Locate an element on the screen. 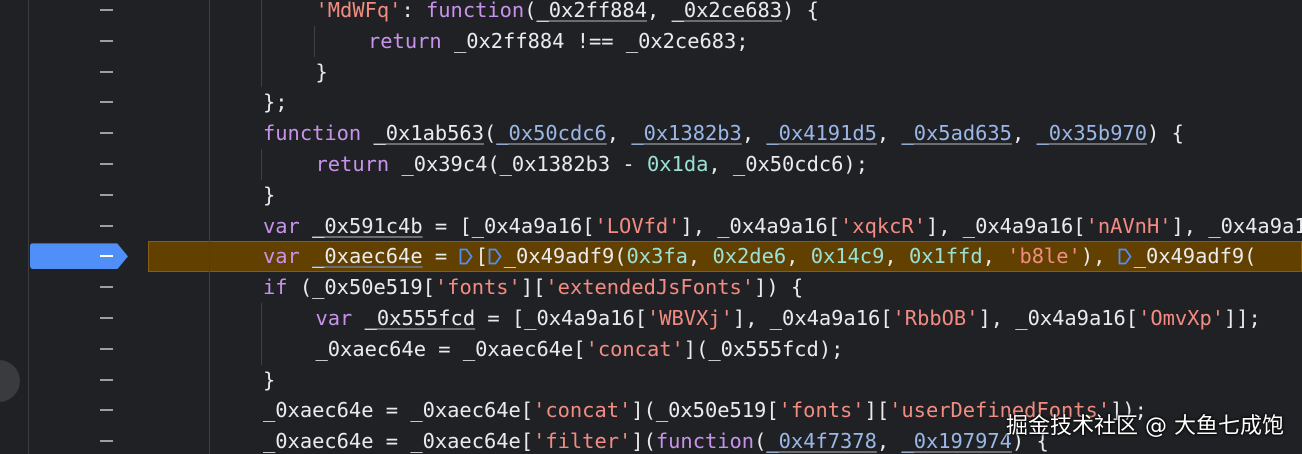  code-token: ), is located at coordinates (1099, 256).